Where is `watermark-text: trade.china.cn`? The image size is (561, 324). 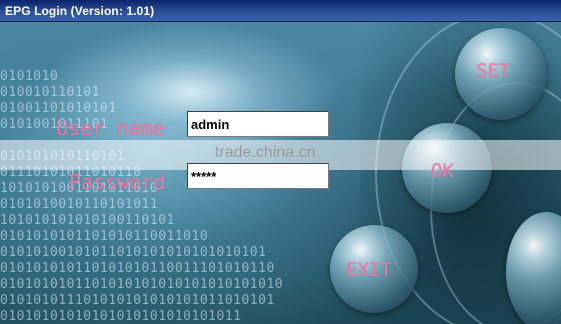 watermark-text: trade.china.cn is located at coordinates (265, 152).